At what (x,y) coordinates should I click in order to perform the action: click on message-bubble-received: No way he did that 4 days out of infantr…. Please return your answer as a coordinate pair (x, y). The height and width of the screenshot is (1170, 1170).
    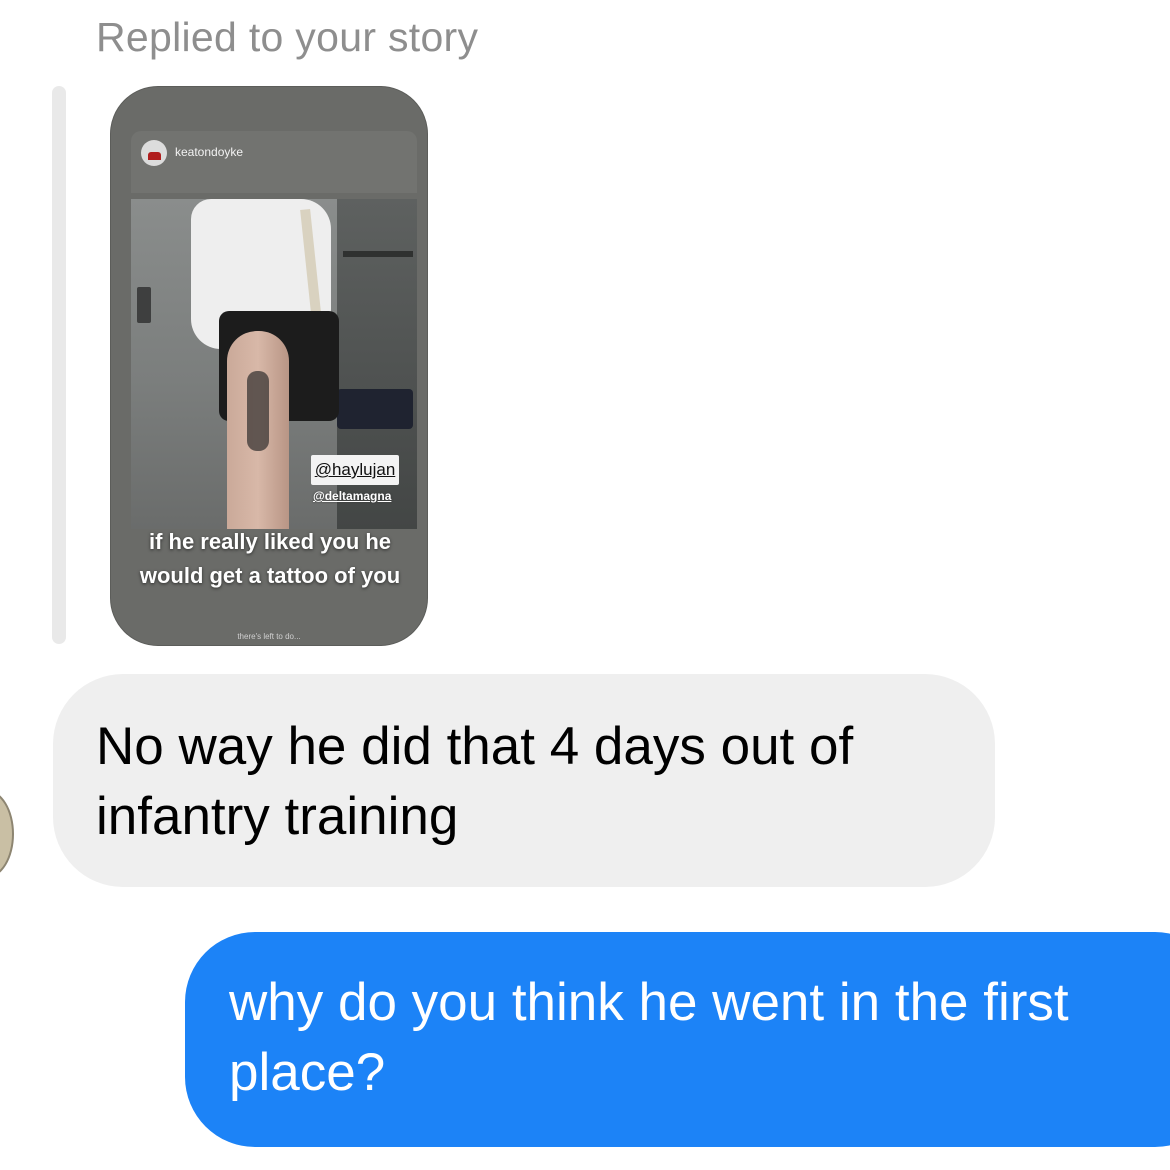
    Looking at the image, I should click on (524, 780).